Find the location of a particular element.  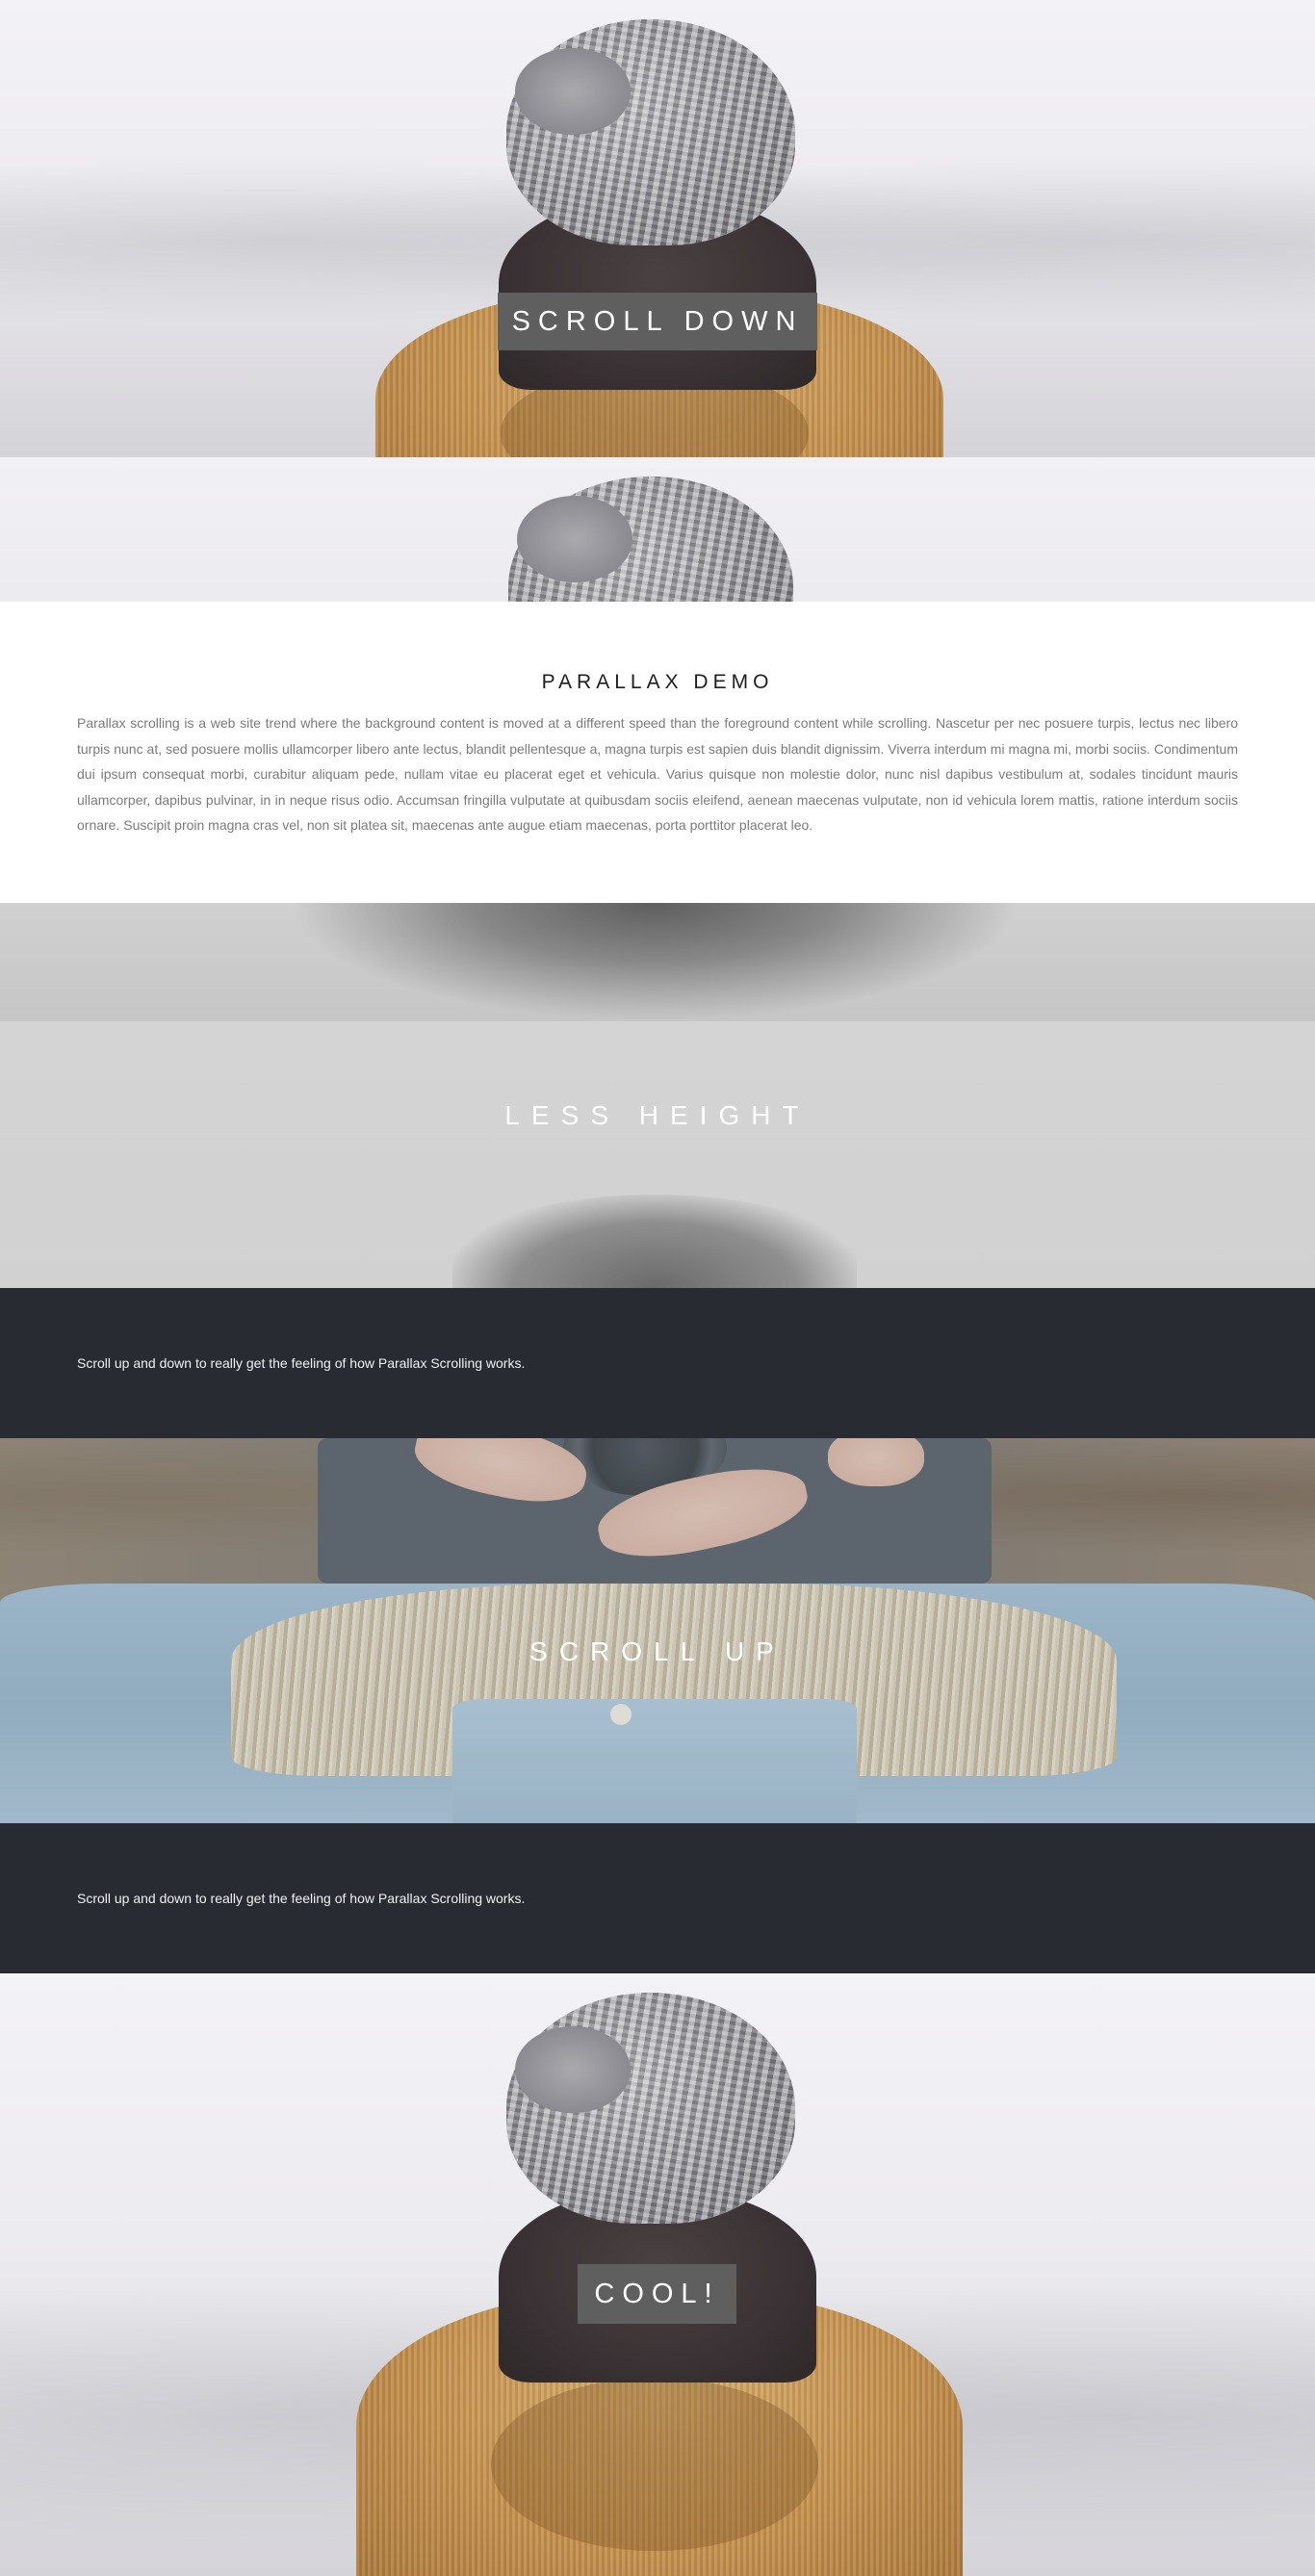

scroll-up-background-image is located at coordinates (657, 1704).